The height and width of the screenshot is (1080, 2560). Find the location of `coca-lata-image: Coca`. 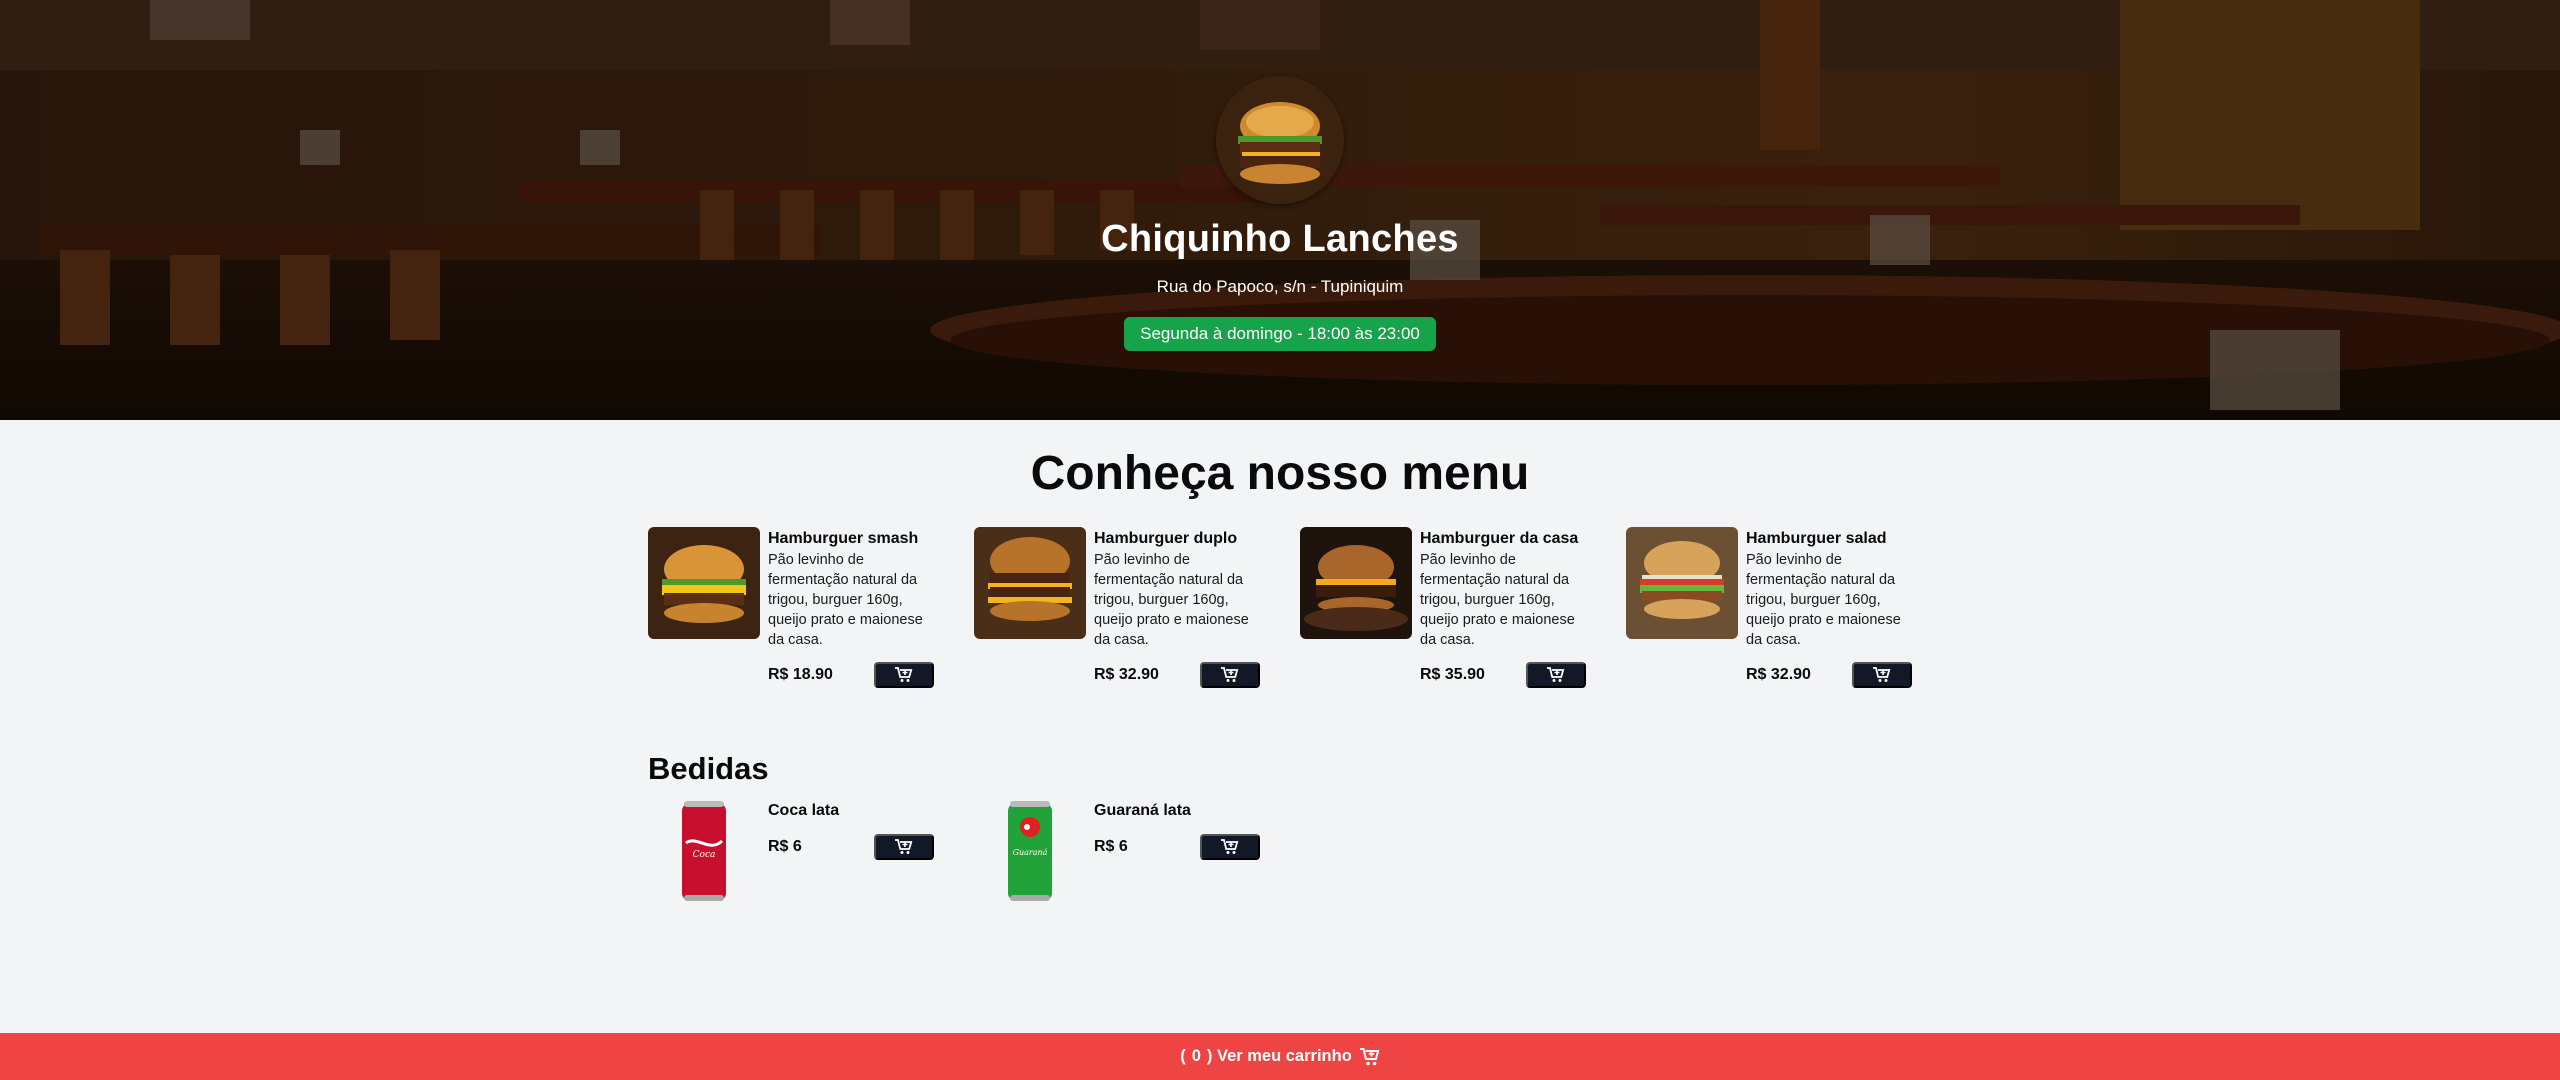

coca-lata-image: Coca is located at coordinates (704, 851).